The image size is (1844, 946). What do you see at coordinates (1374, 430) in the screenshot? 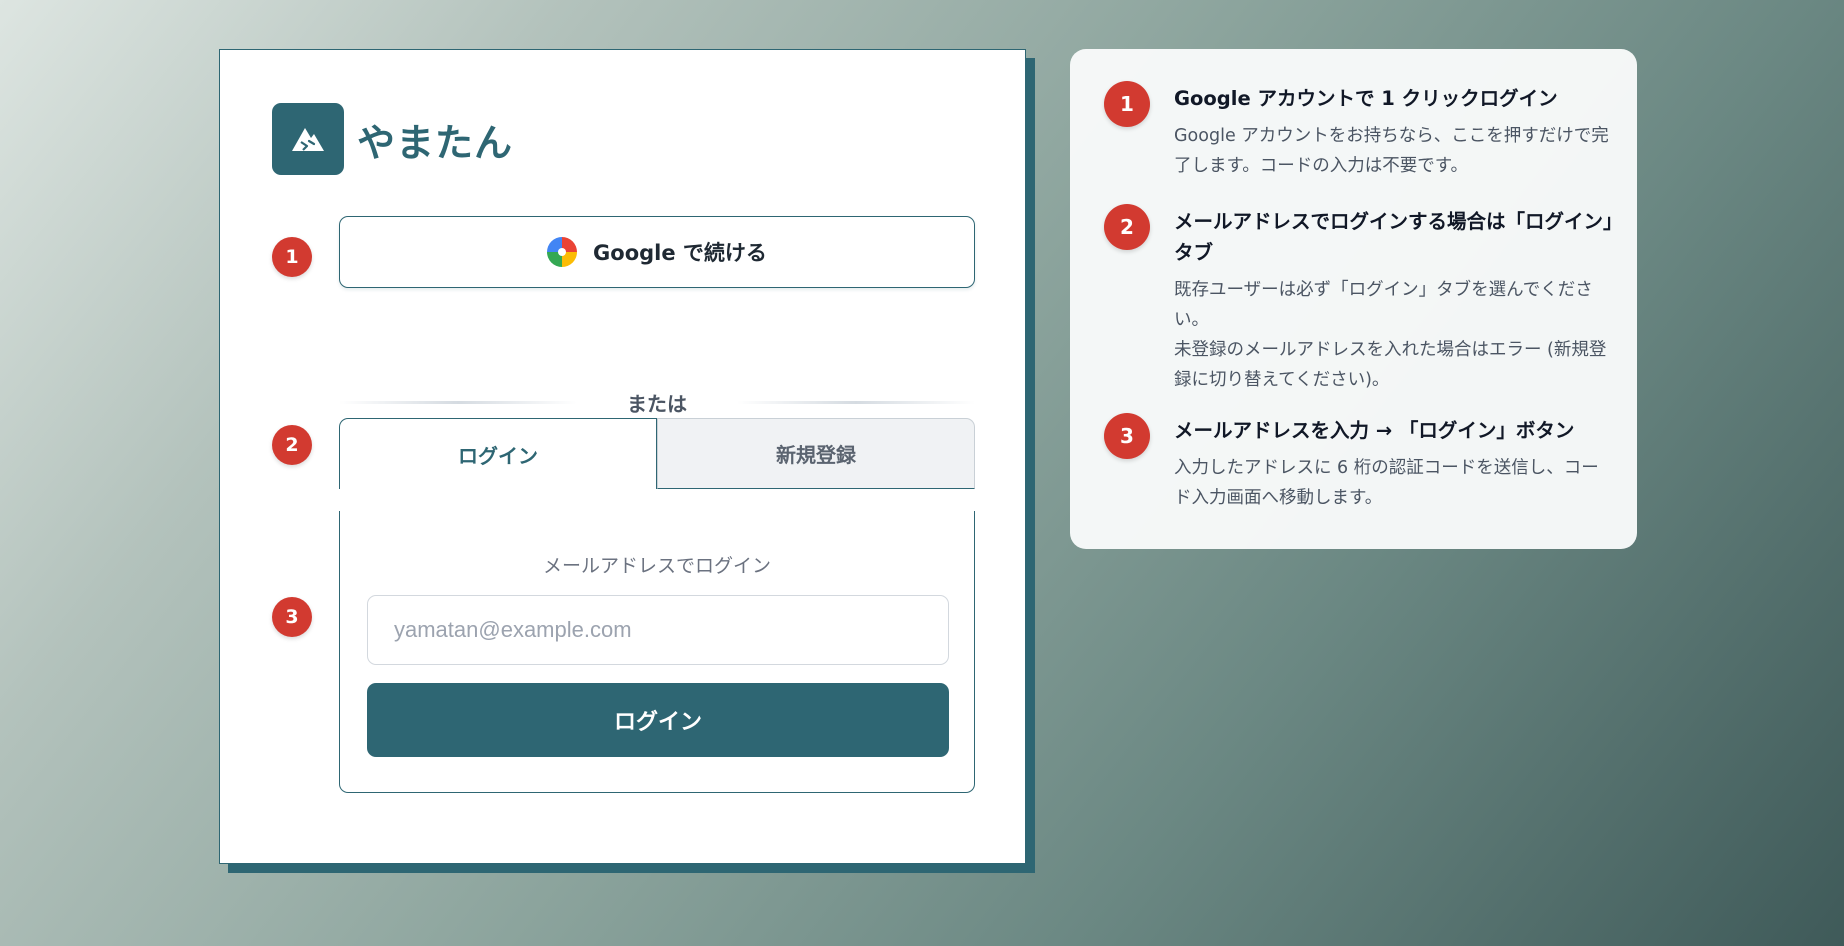
I see `guide-title-3: メールアドレスを入力 → 「ログイン」ボタン` at bounding box center [1374, 430].